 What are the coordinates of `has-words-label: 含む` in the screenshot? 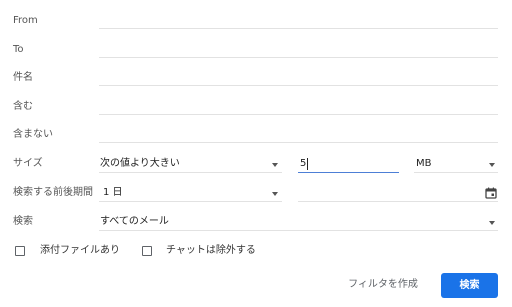 It's located at (23, 106).